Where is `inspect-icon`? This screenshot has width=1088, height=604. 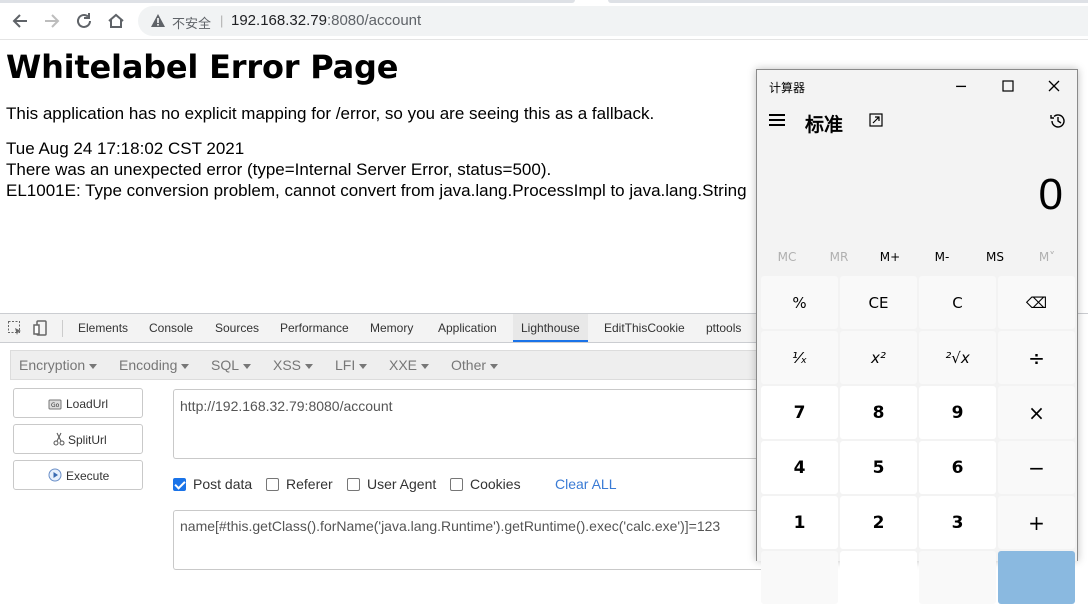 inspect-icon is located at coordinates (15, 328).